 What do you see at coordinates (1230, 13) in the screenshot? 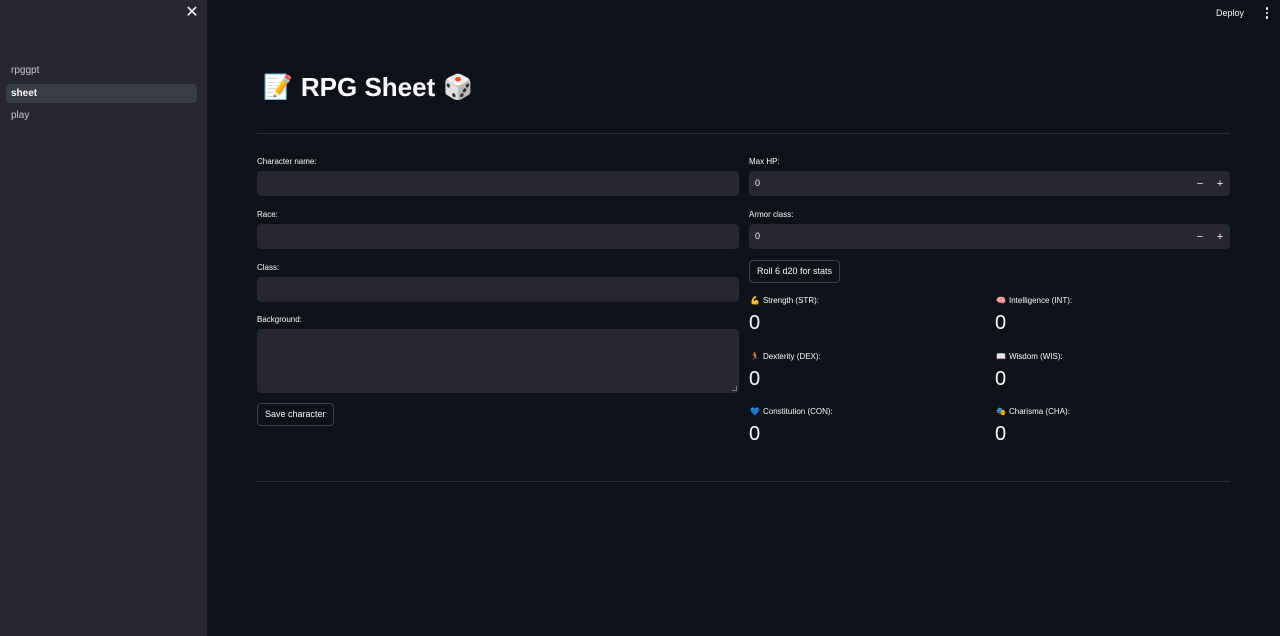
I see `deploy-button: Deploy` at bounding box center [1230, 13].